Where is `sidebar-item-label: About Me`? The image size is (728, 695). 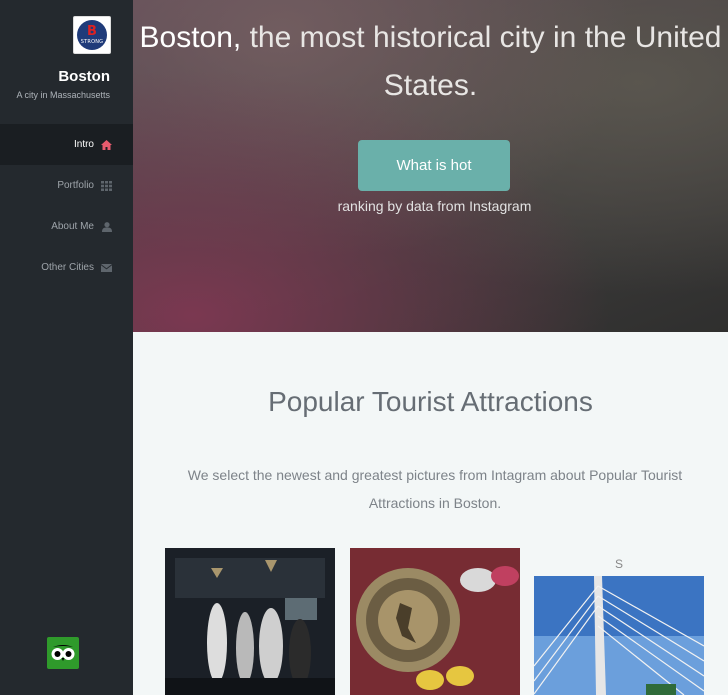 sidebar-item-label: About Me is located at coordinates (72, 226).